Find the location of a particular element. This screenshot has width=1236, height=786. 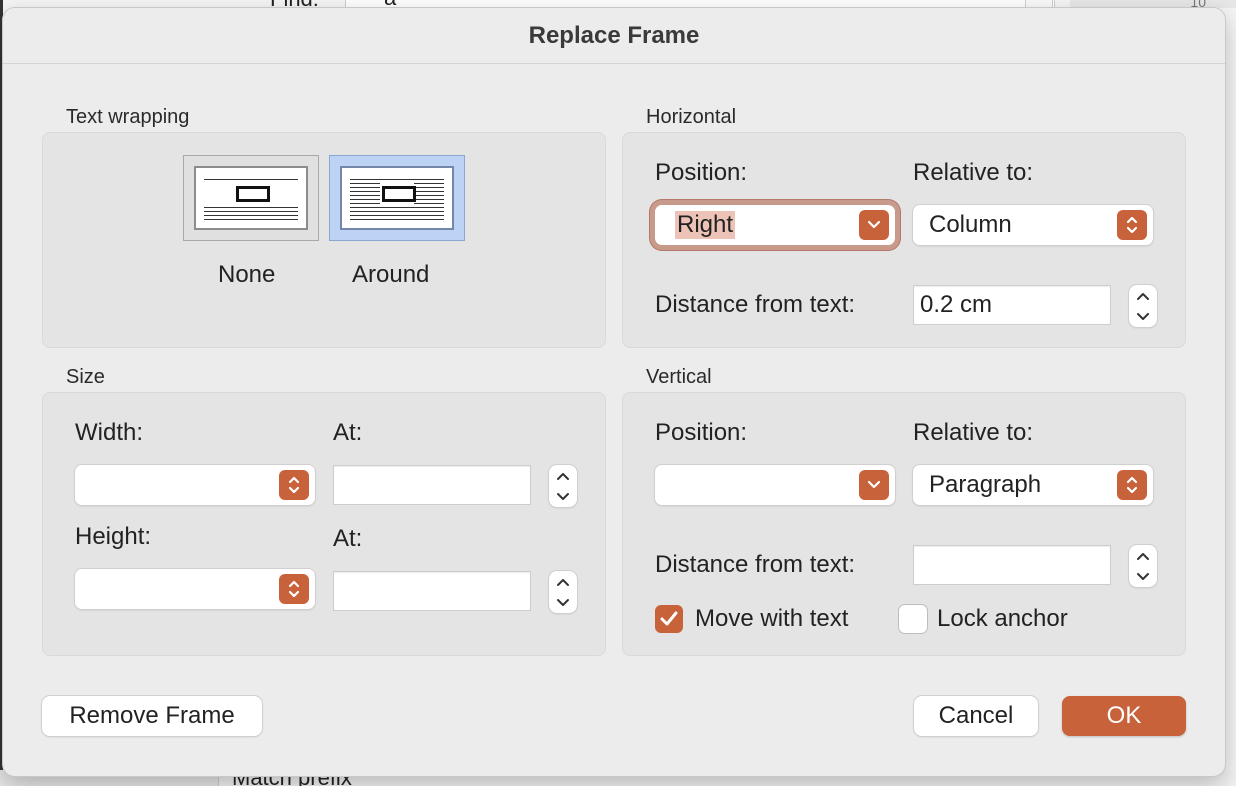

width-select is located at coordinates (195, 485).